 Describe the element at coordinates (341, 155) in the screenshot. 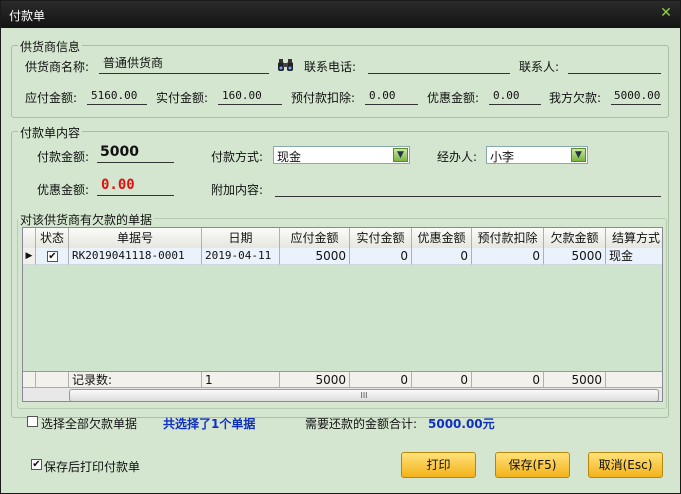

I see `payment-method-select: 现金 ▼` at that location.